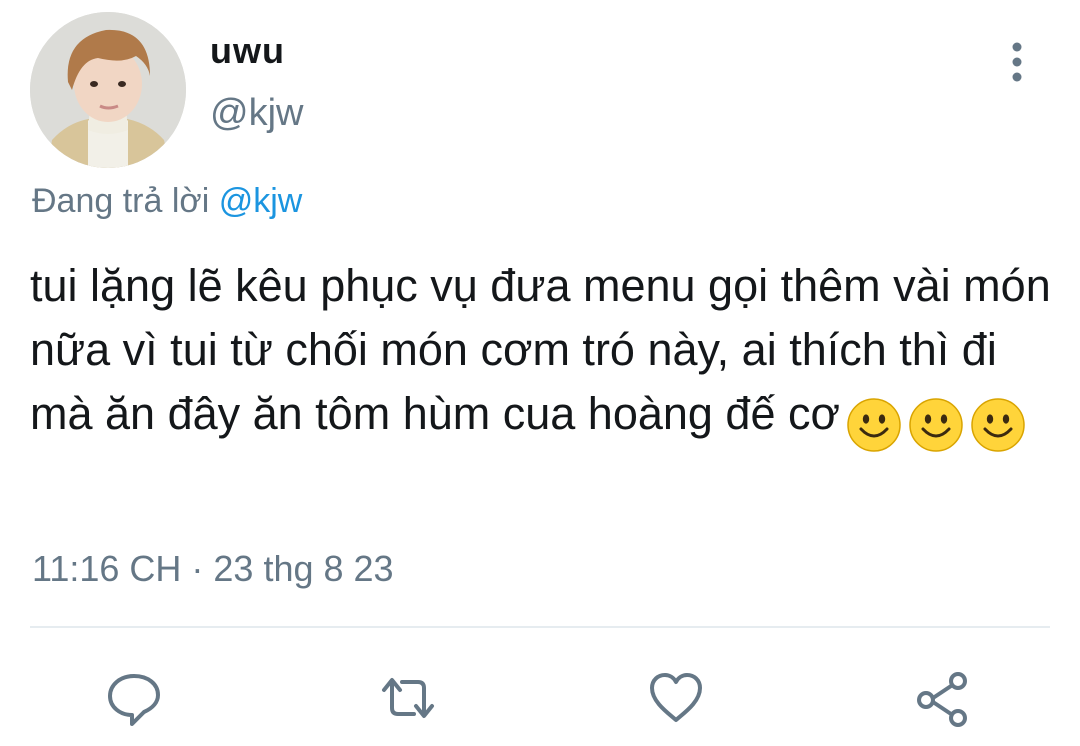  What do you see at coordinates (540, 627) in the screenshot?
I see `divider` at bounding box center [540, 627].